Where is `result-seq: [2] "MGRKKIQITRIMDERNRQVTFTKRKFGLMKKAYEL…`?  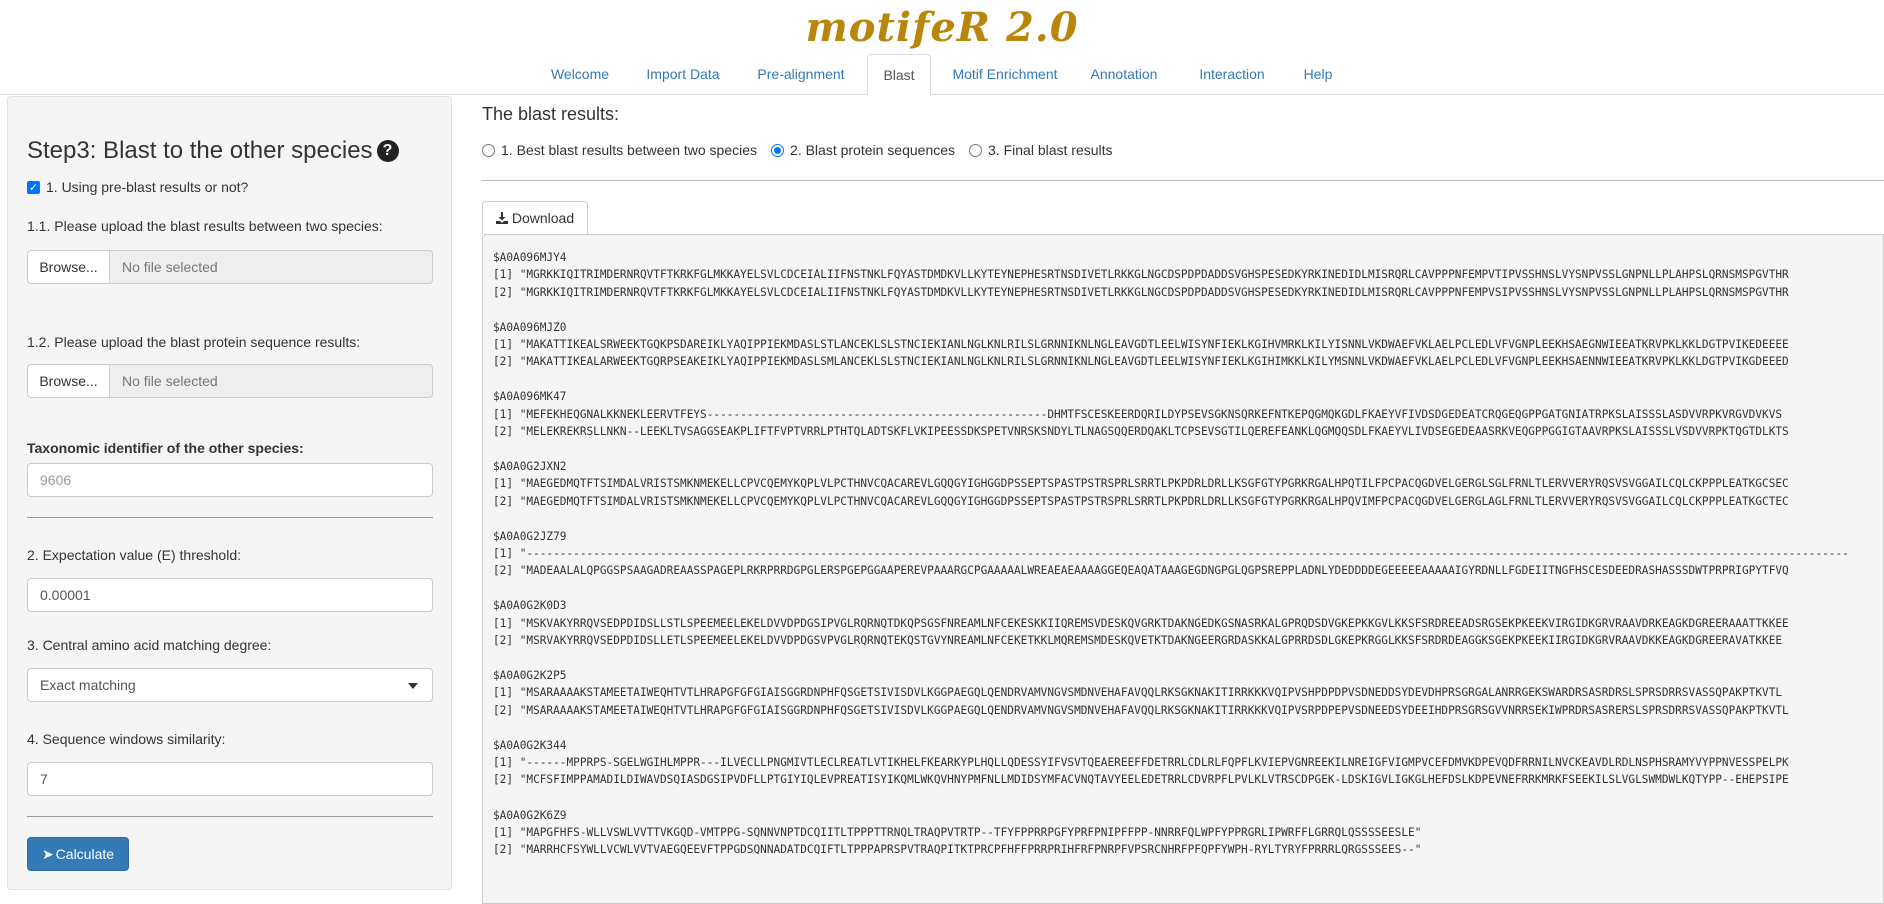
result-seq: [2] "MGRKKIQITRIMDERNRQVTFTKRKFGLMKKAYEL… is located at coordinates (1141, 292).